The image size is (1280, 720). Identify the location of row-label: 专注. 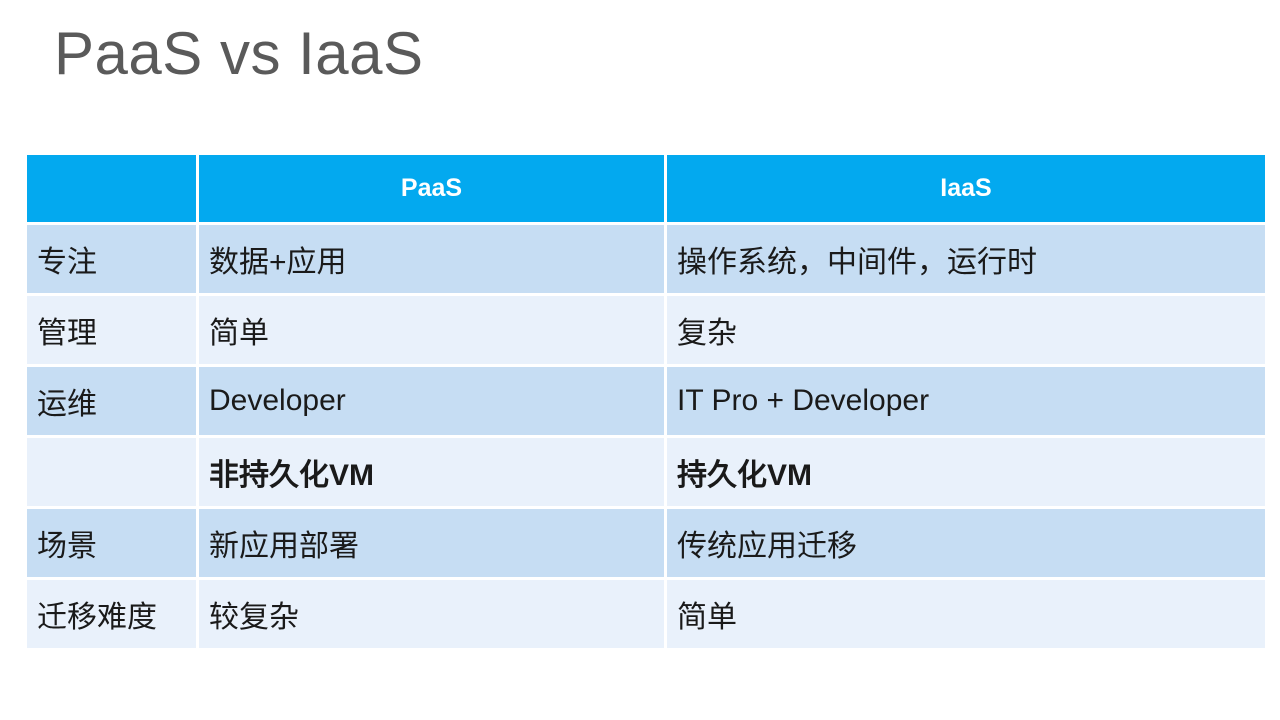
(113, 260).